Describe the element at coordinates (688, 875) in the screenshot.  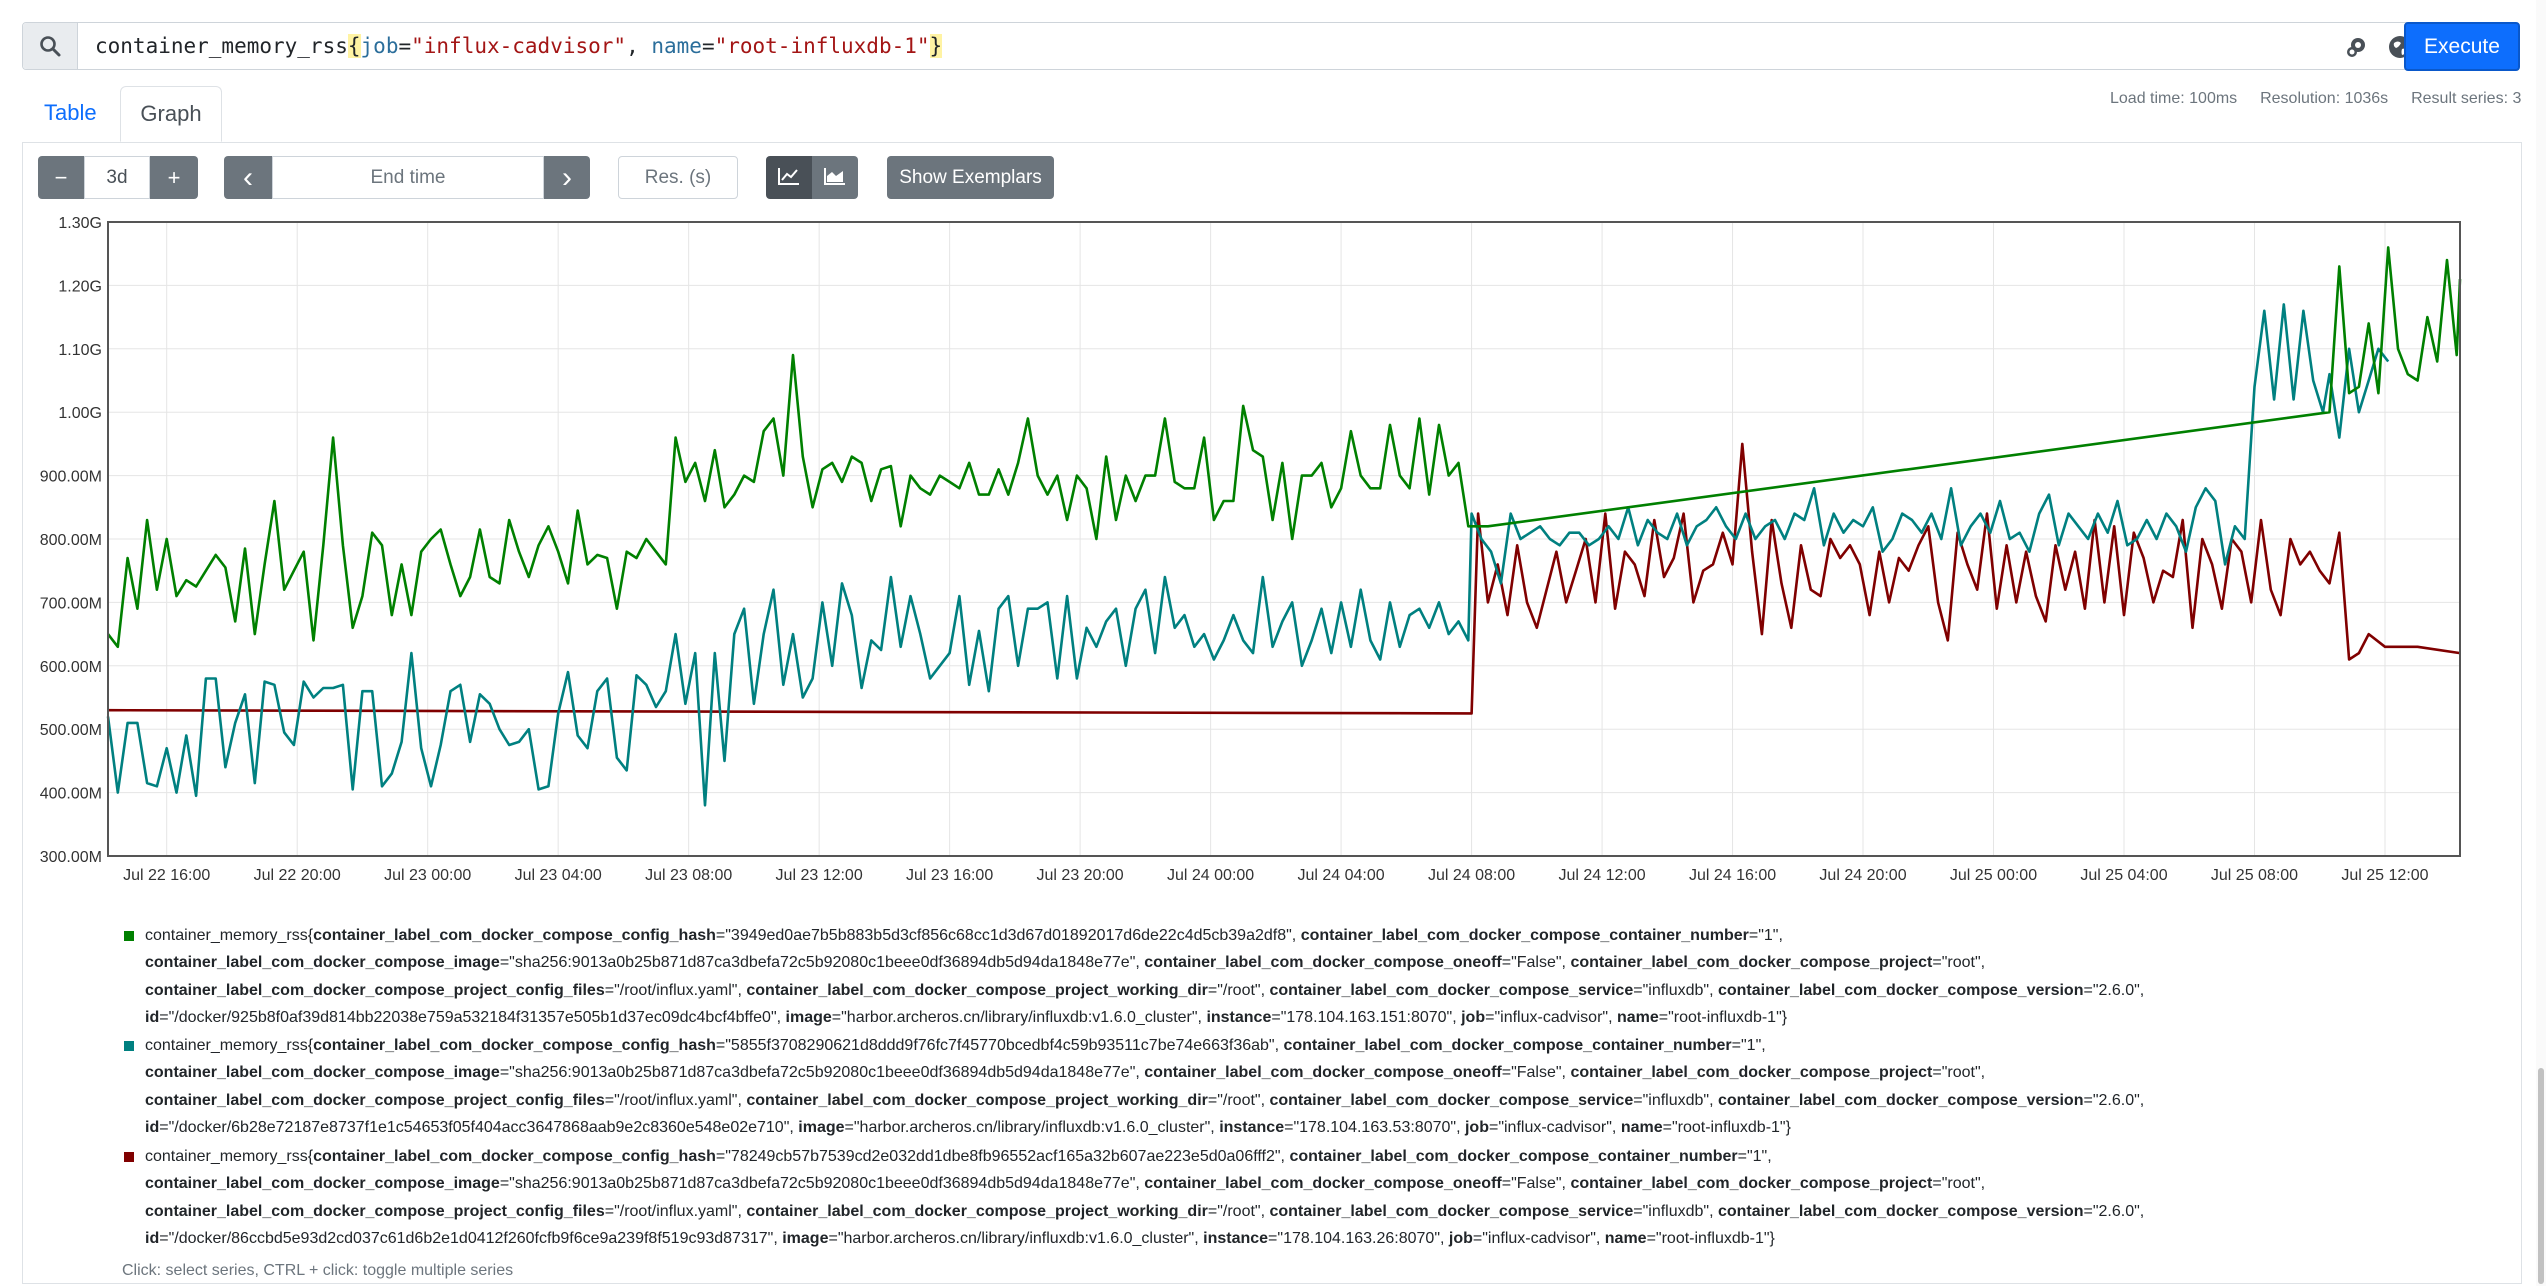
I see `x-tick-label: Jul 23 08:00` at that location.